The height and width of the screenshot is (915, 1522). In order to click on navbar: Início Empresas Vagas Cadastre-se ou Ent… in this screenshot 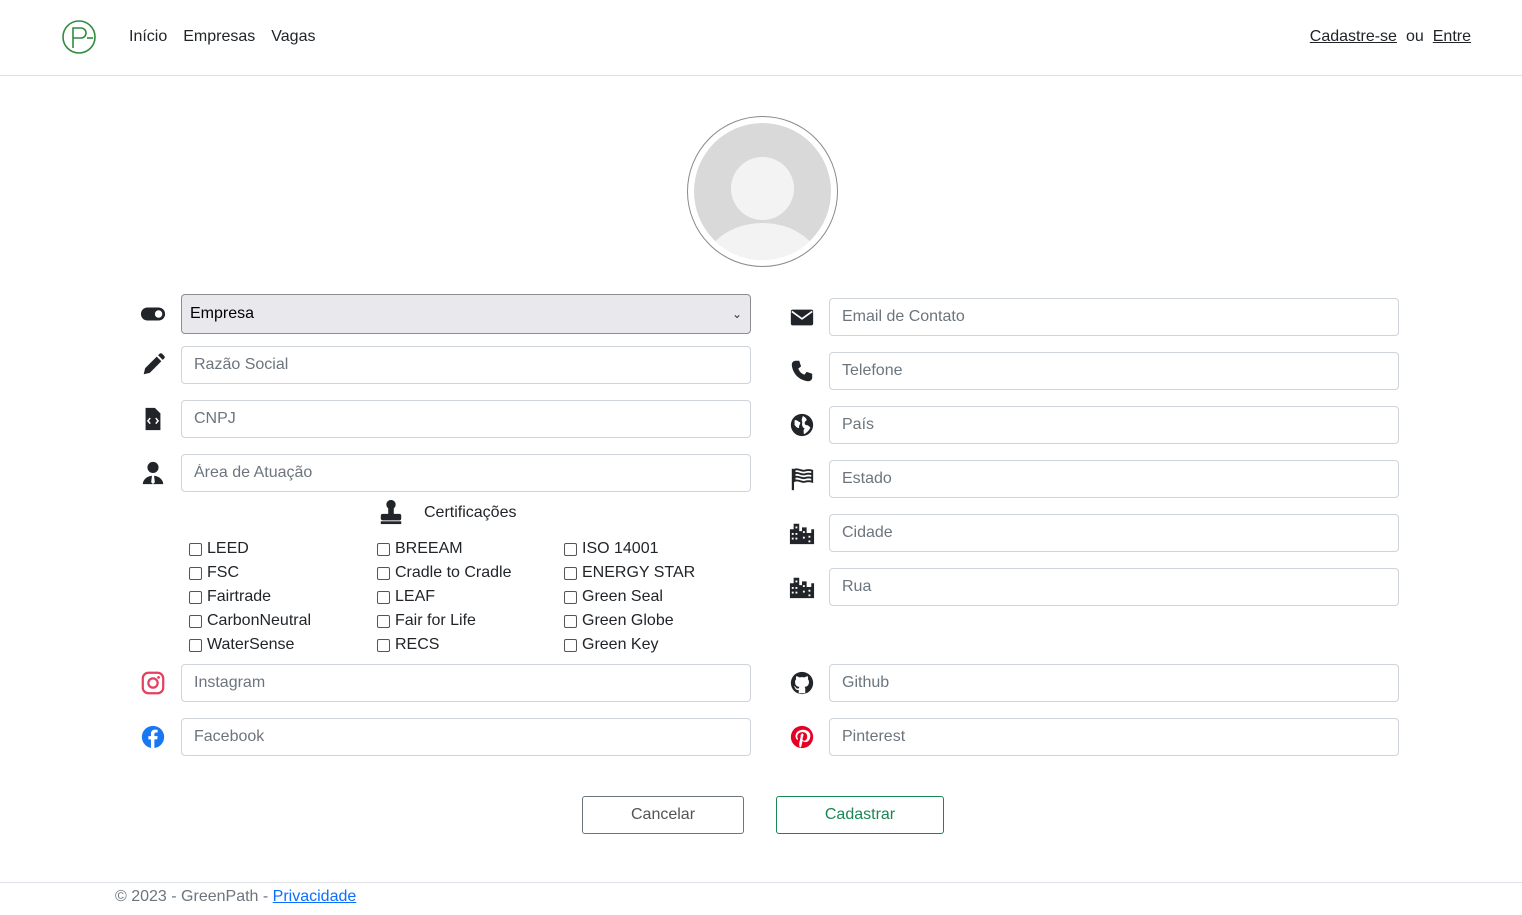, I will do `click(761, 38)`.